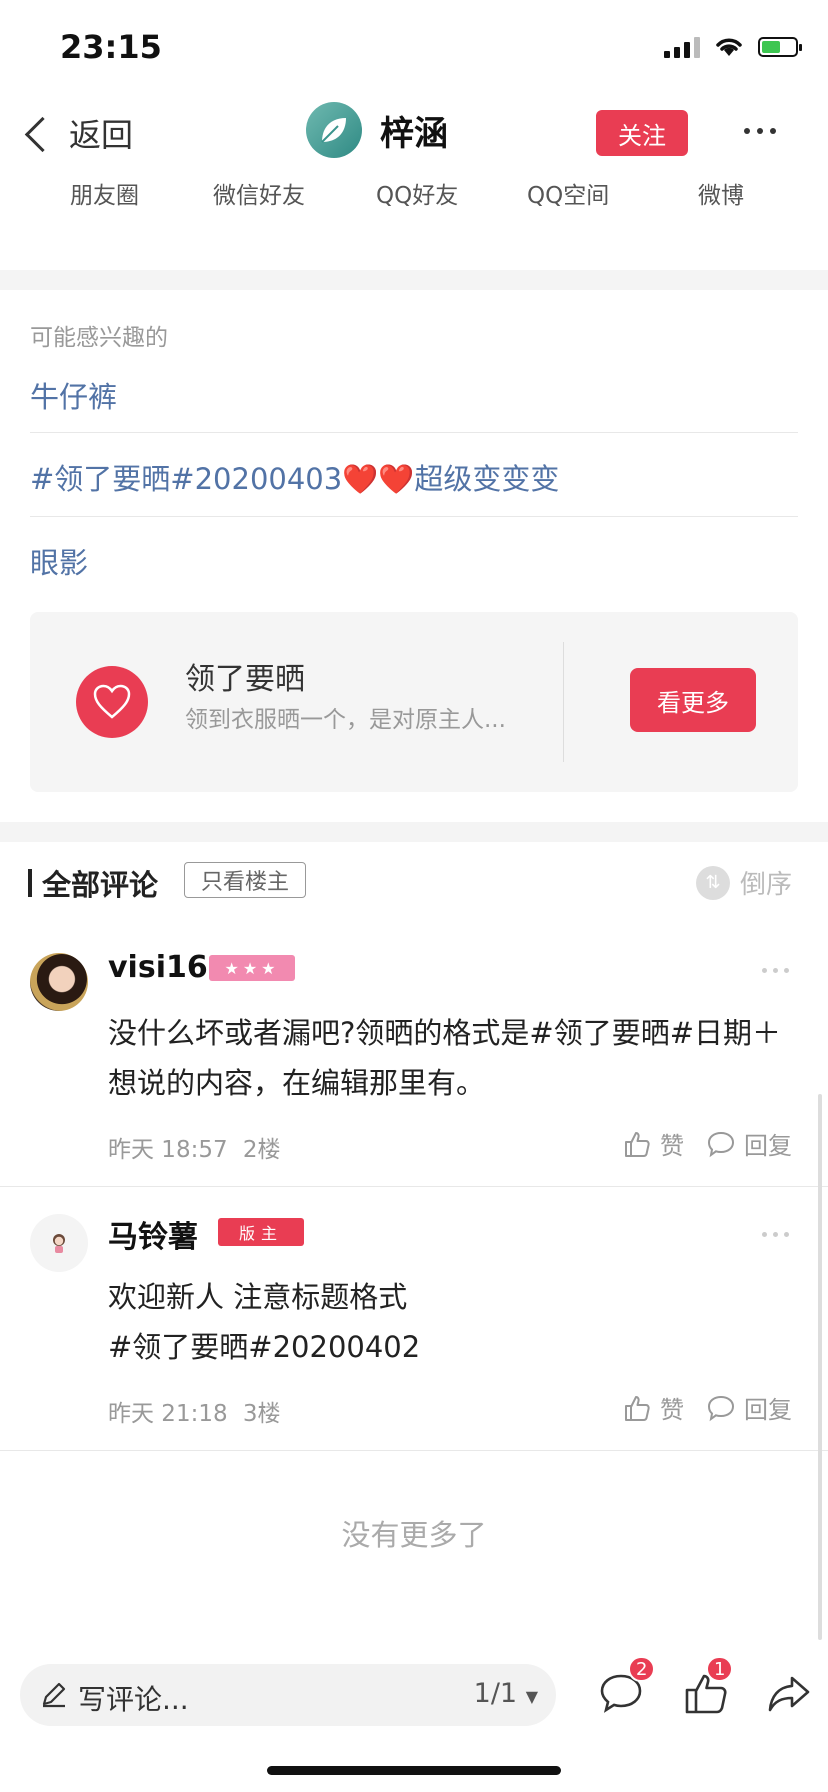 The image size is (828, 1792). I want to click on comments-button: 2, so click(627, 1688).